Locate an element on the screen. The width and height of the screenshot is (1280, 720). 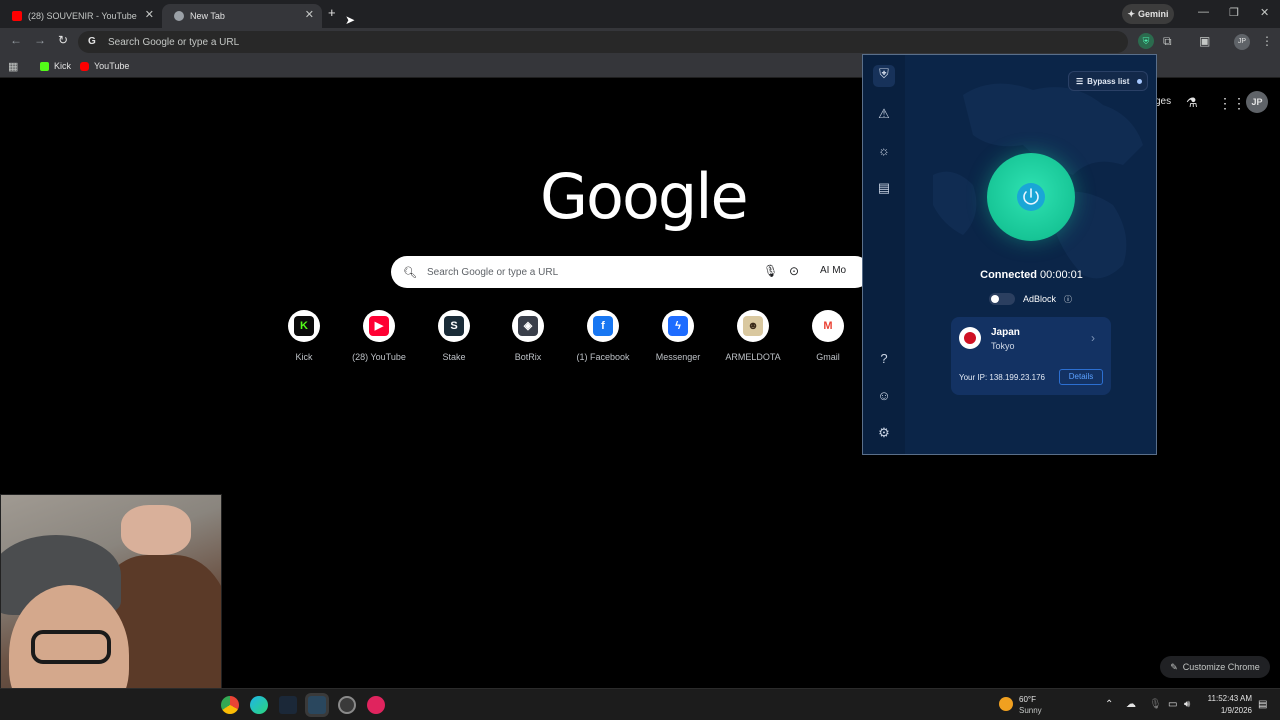
bypass-list-button: ☰ Bypass list is located at coordinates (1108, 81).